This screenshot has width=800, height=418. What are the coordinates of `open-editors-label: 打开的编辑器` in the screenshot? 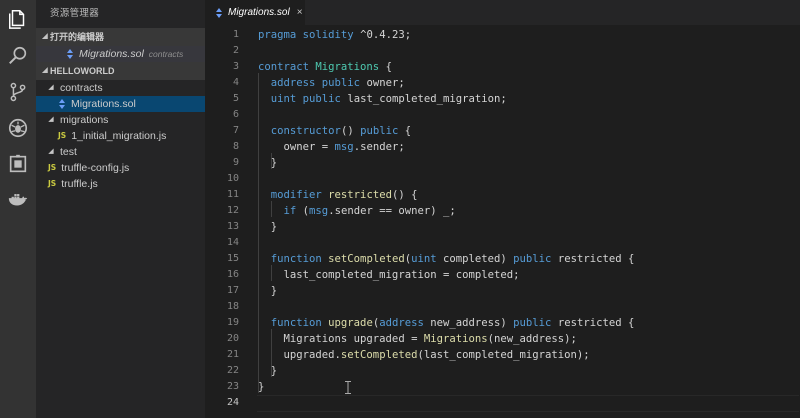 It's located at (77, 37).